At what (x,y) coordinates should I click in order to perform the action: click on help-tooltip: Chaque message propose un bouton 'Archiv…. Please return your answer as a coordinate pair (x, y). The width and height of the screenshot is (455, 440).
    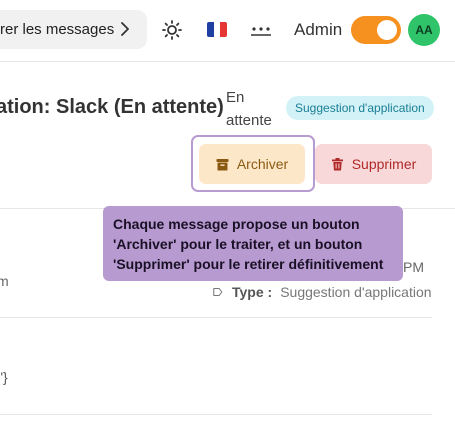
    Looking at the image, I should click on (253, 243).